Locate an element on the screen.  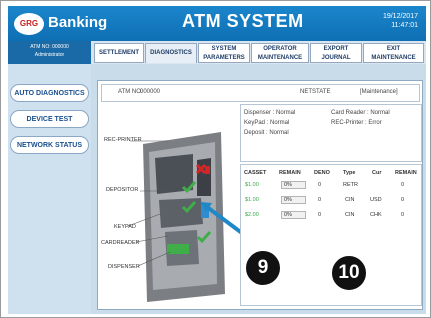
table-cell: RETR is located at coordinates (350, 185).